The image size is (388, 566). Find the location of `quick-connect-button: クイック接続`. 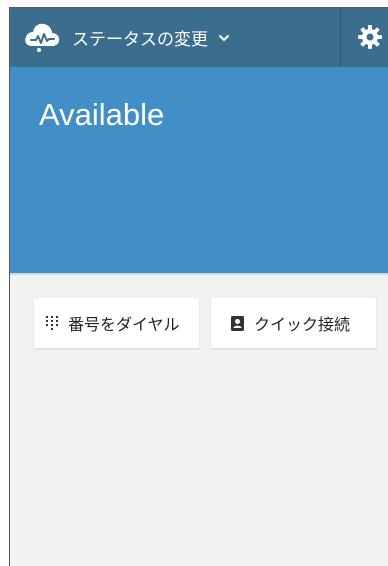

quick-connect-button: クイック接続 is located at coordinates (293, 323).